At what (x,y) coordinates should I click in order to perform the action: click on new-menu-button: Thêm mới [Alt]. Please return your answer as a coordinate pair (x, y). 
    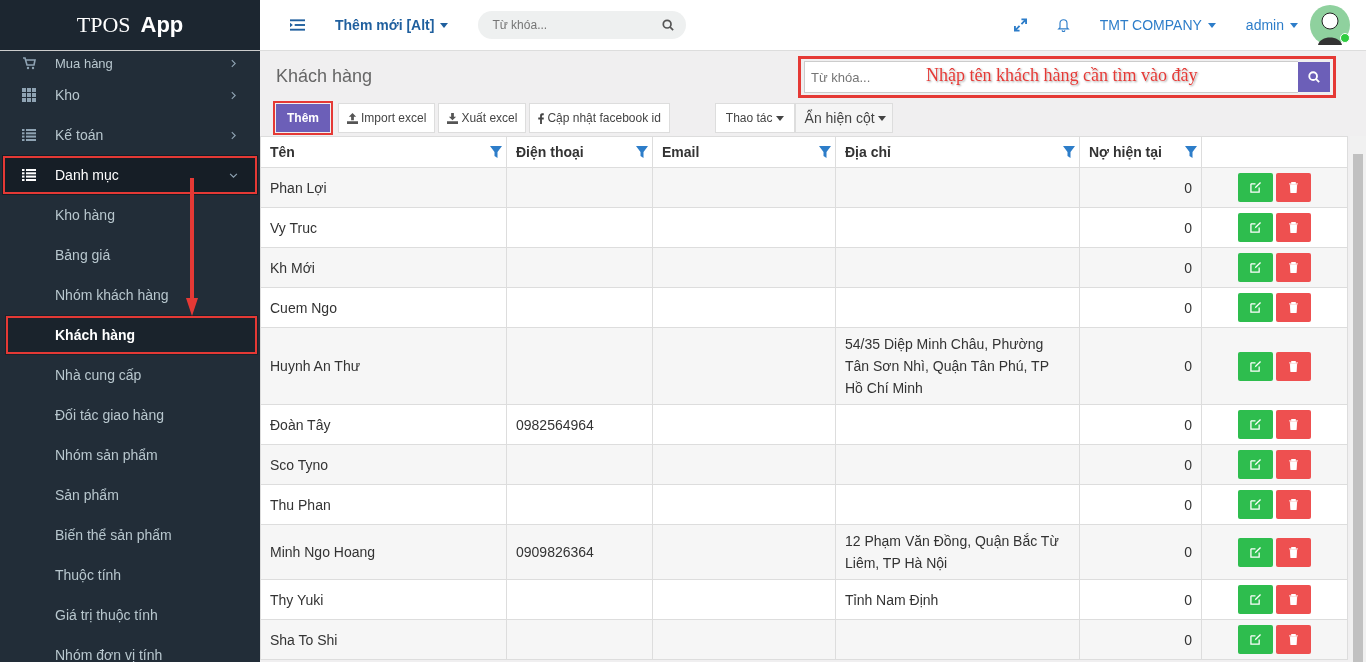
    Looking at the image, I should click on (392, 25).